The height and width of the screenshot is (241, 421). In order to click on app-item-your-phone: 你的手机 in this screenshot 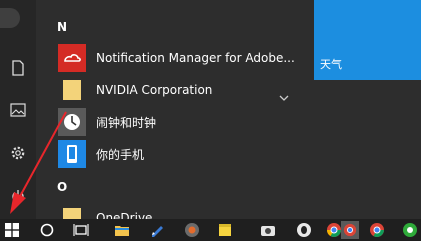, I will do `click(178, 154)`.